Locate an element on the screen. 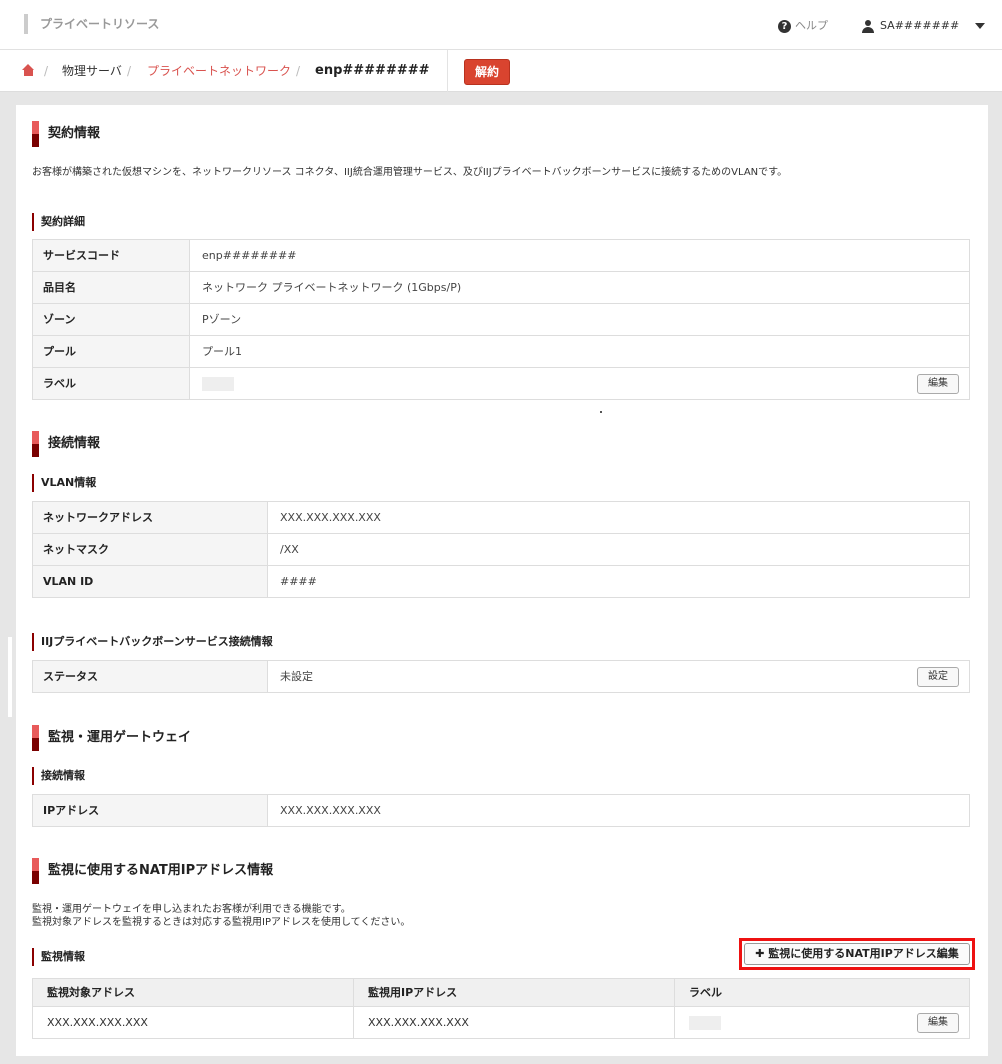  connection-info-title: 接続情報 is located at coordinates (66, 444).